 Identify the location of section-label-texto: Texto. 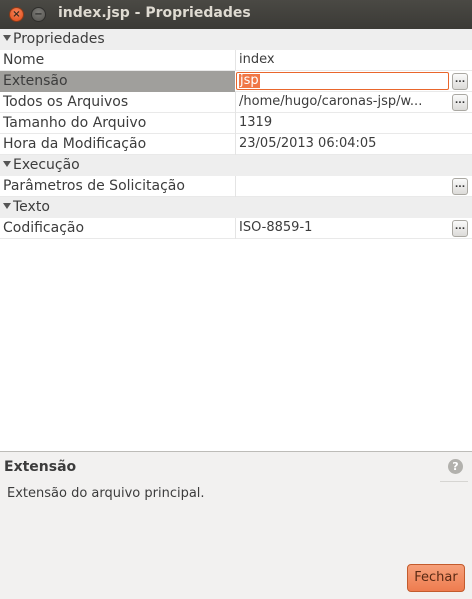
(26, 207).